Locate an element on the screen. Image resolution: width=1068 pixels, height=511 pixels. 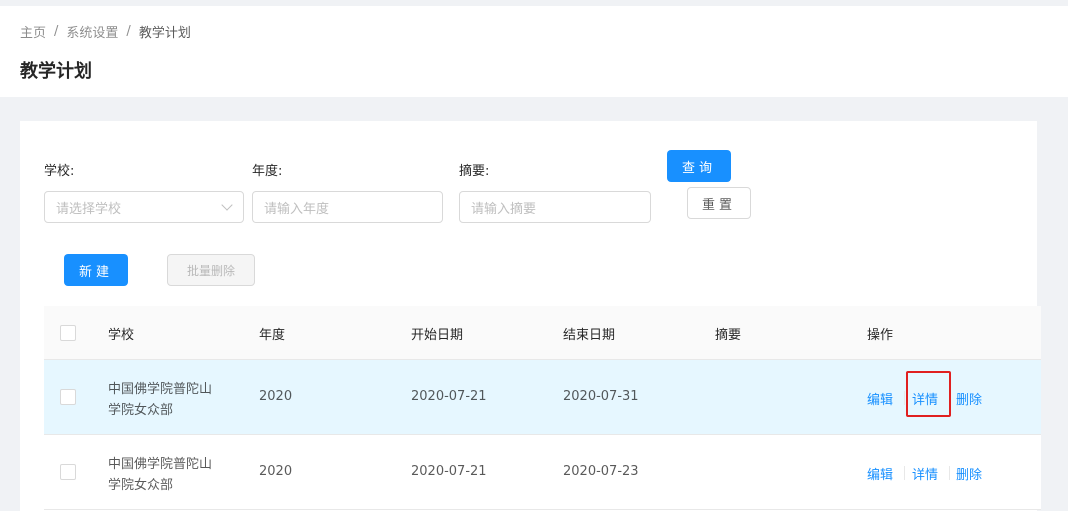
column-header-end-date: 结束日期 is located at coordinates (589, 335).